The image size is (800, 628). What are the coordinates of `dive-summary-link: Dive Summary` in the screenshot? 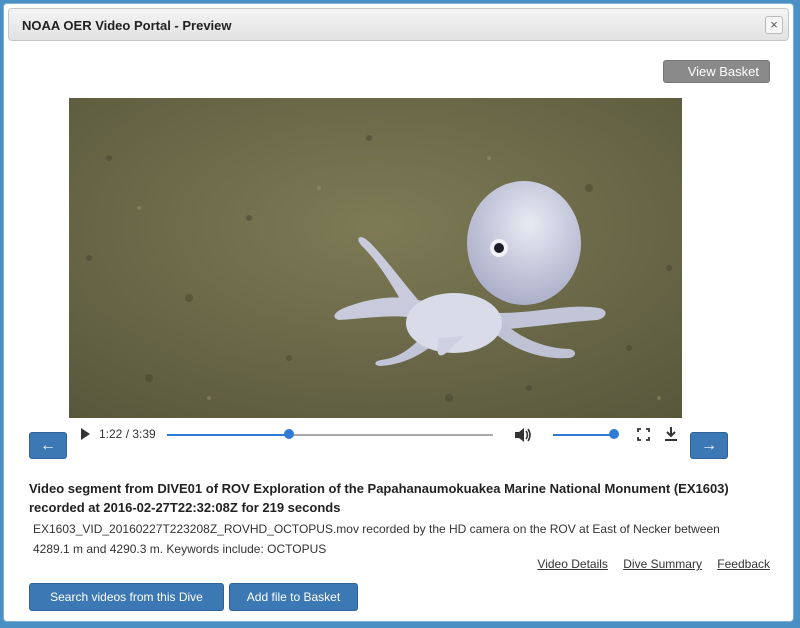 It's located at (662, 564).